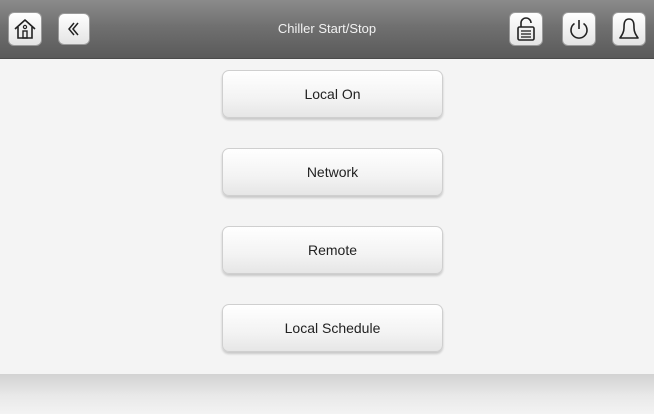  I want to click on network-button: Network, so click(332, 172).